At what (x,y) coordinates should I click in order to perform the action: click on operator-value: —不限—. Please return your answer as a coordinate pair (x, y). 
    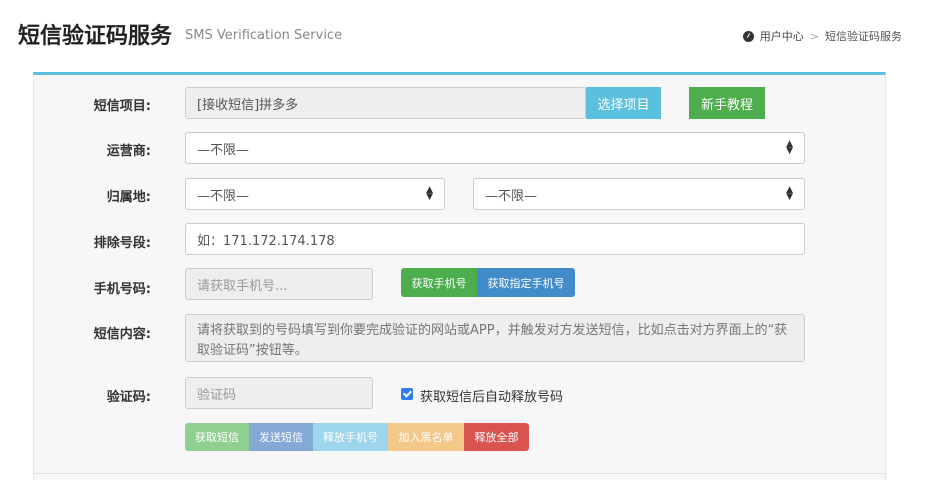
    Looking at the image, I should click on (223, 150).